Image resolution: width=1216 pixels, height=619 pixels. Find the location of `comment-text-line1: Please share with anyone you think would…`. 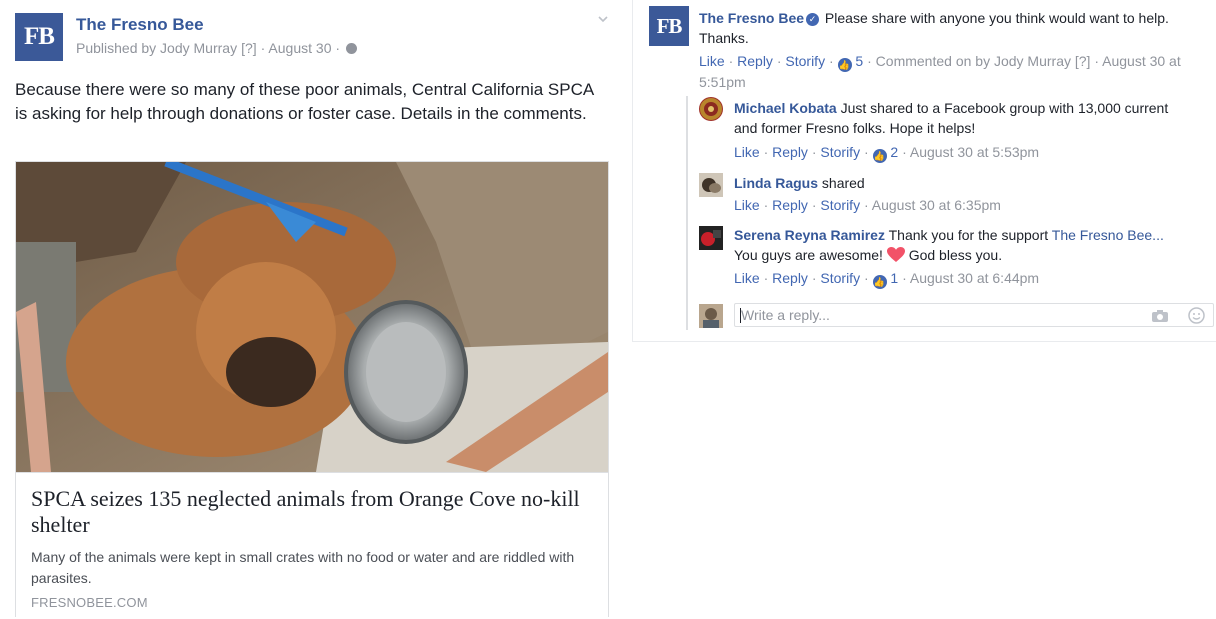

comment-text-line1: Please share with anyone you think would… is located at coordinates (996, 18).